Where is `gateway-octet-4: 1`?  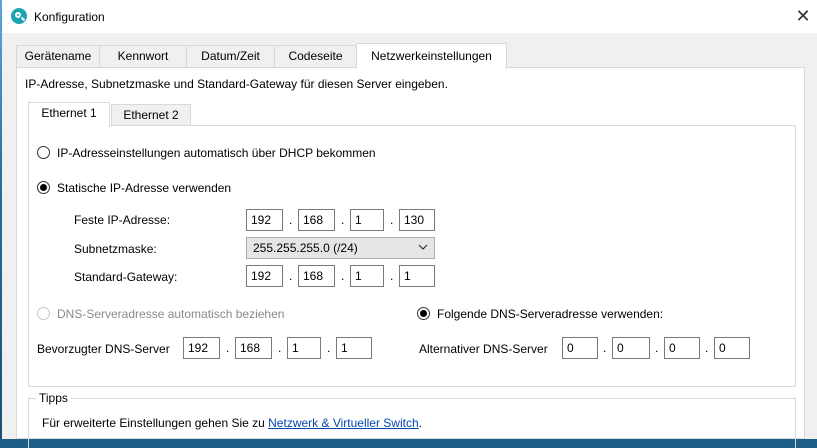 gateway-octet-4: 1 is located at coordinates (417, 276).